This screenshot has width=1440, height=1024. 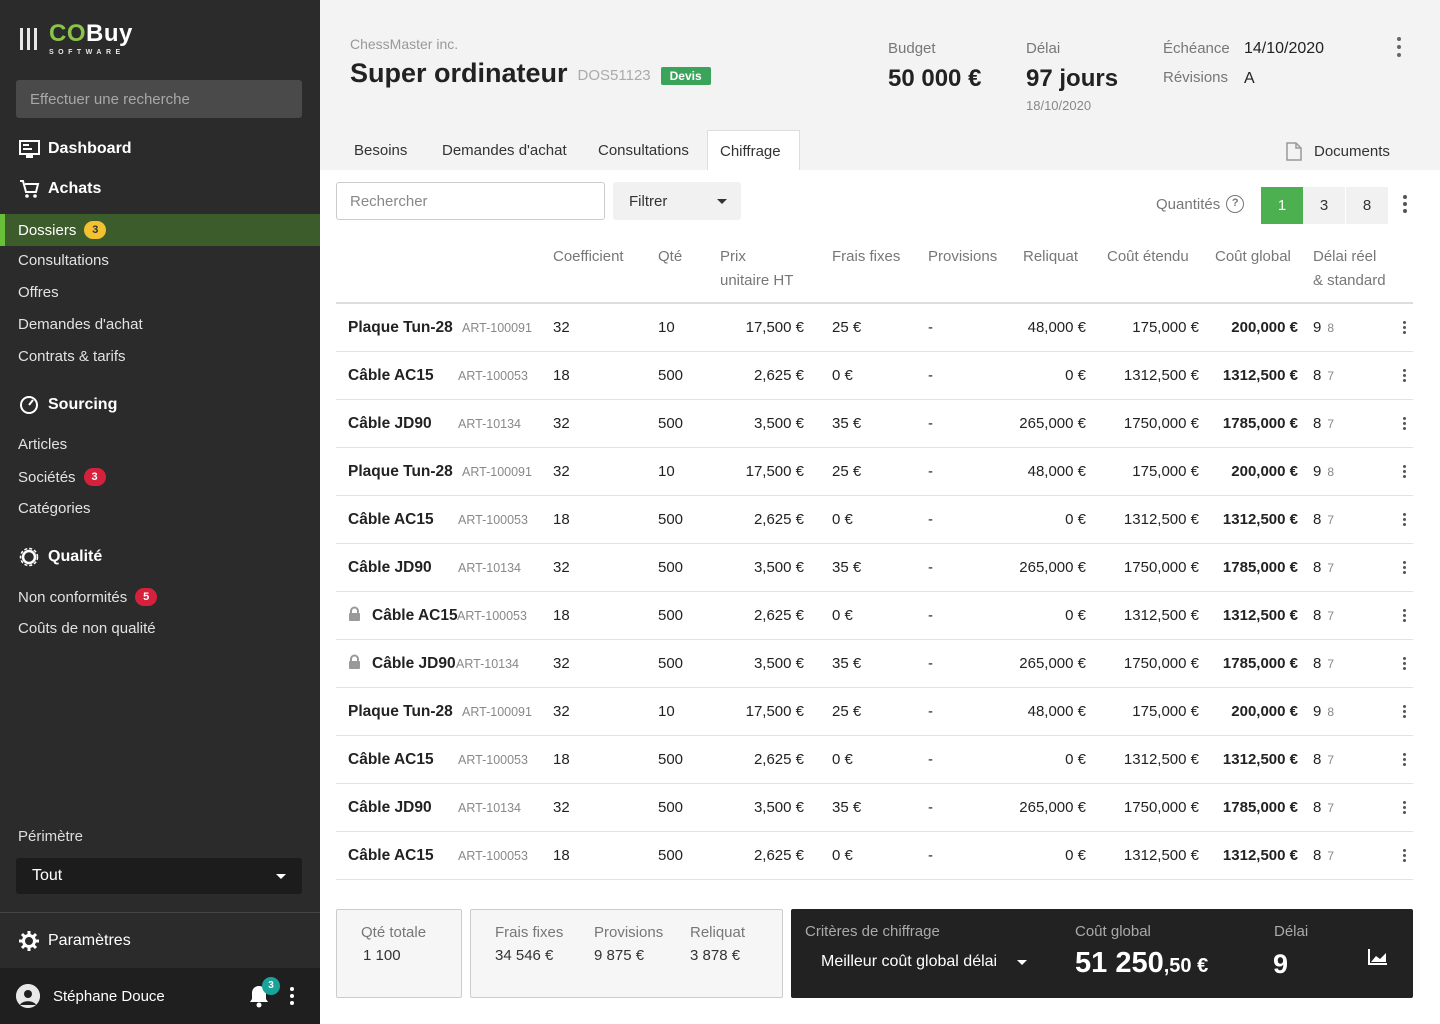 What do you see at coordinates (1235, 204) in the screenshot?
I see `help-icon: ?` at bounding box center [1235, 204].